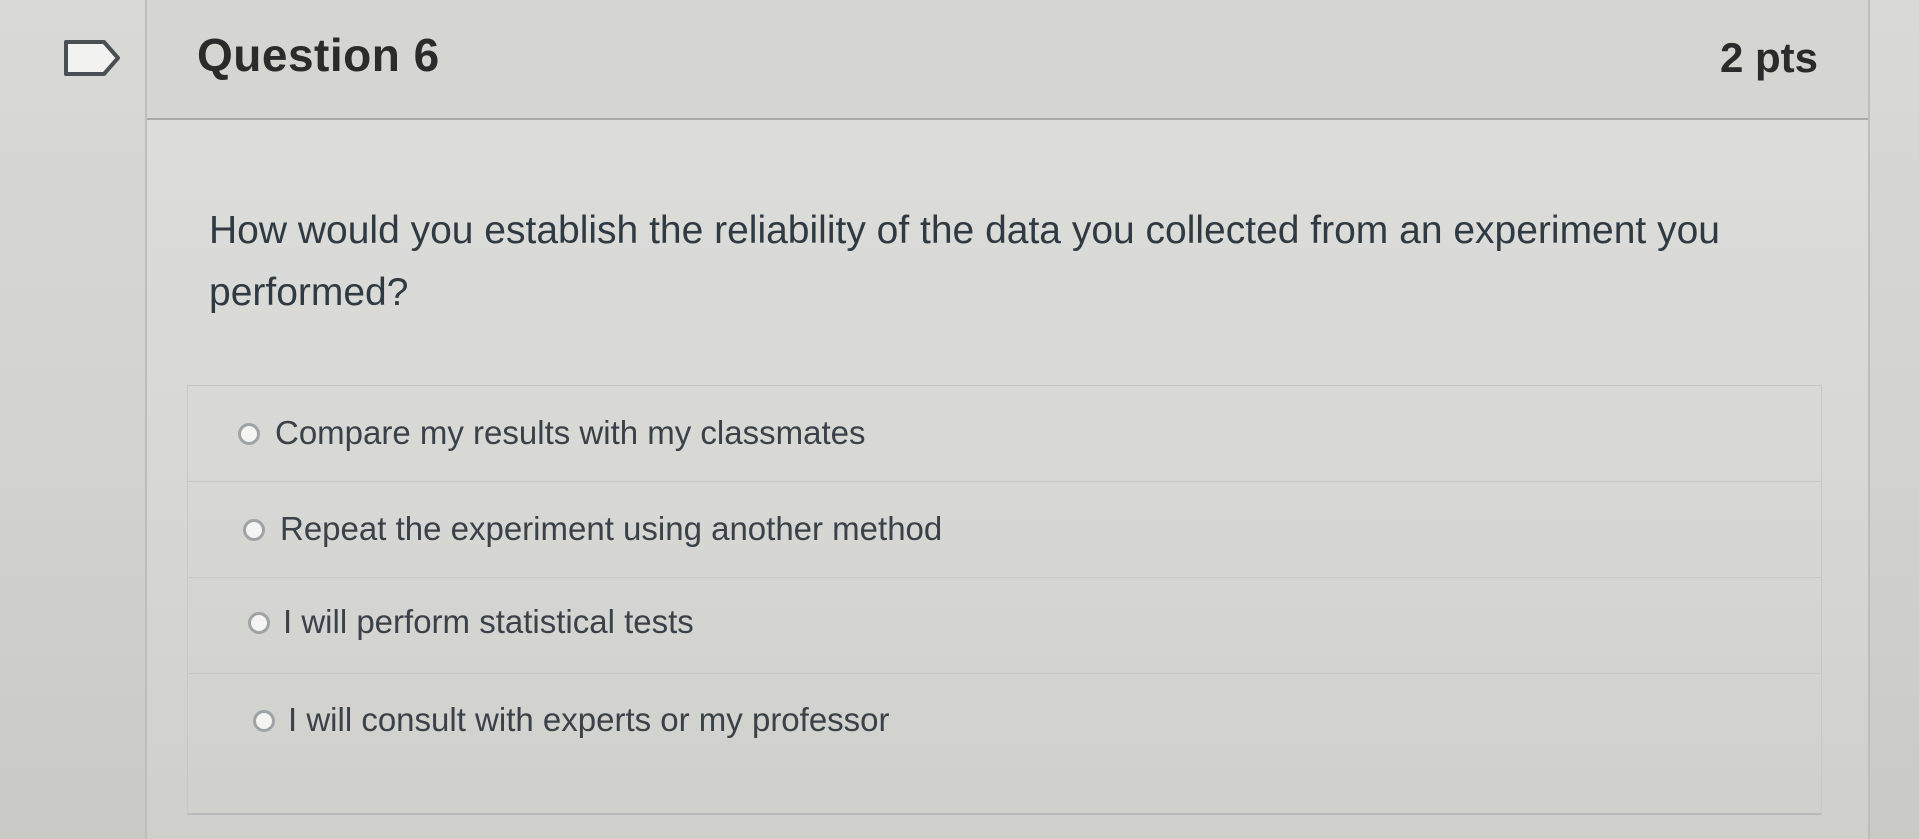  What do you see at coordinates (1004, 626) in the screenshot?
I see `answer-option-3: I will perform statistical tests` at bounding box center [1004, 626].